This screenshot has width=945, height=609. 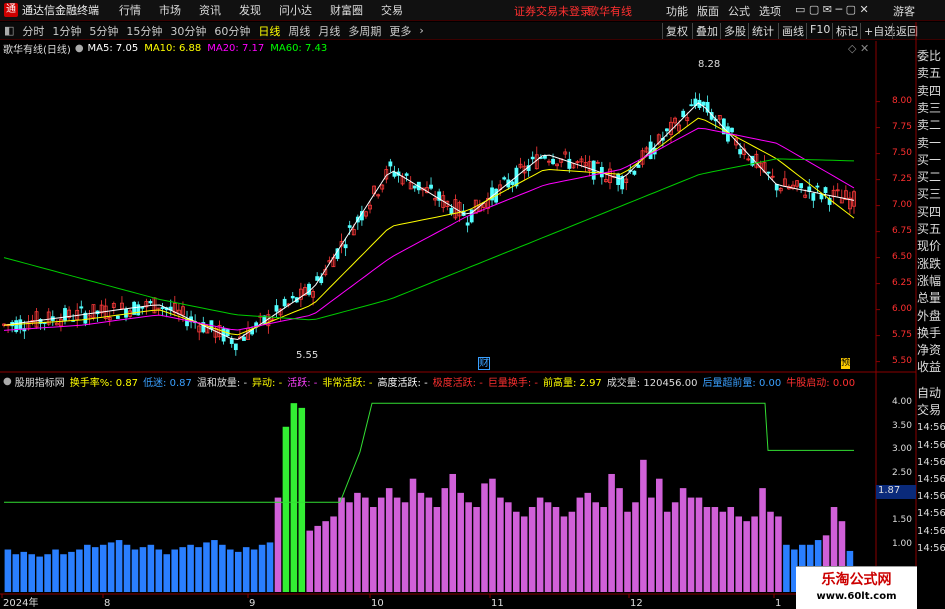 I want to click on x-tick: 10, so click(x=377, y=603).